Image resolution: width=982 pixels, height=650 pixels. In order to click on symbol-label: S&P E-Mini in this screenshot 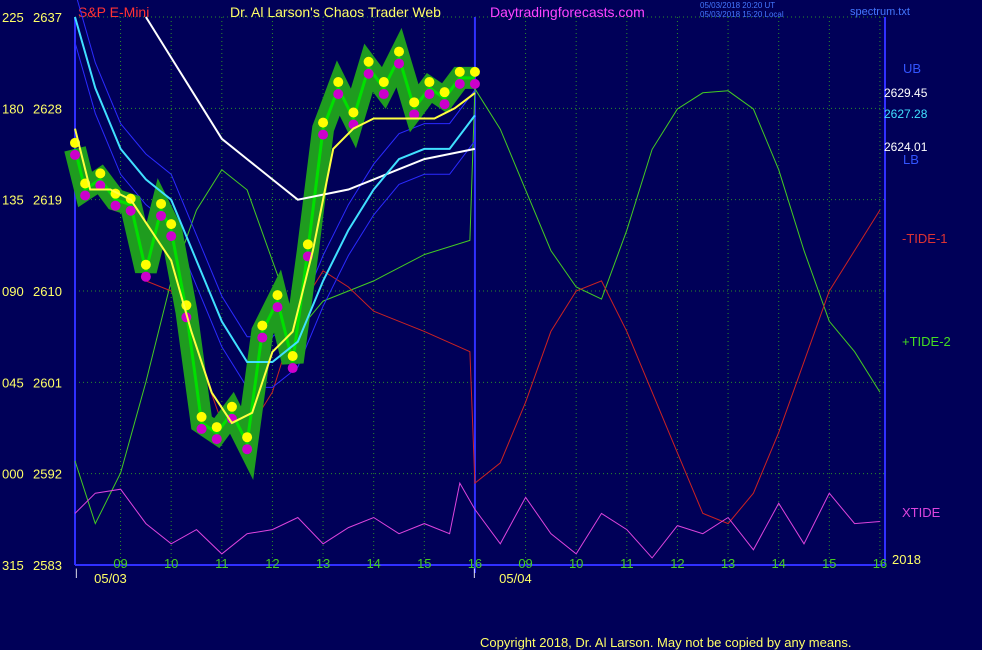, I will do `click(113, 12)`.